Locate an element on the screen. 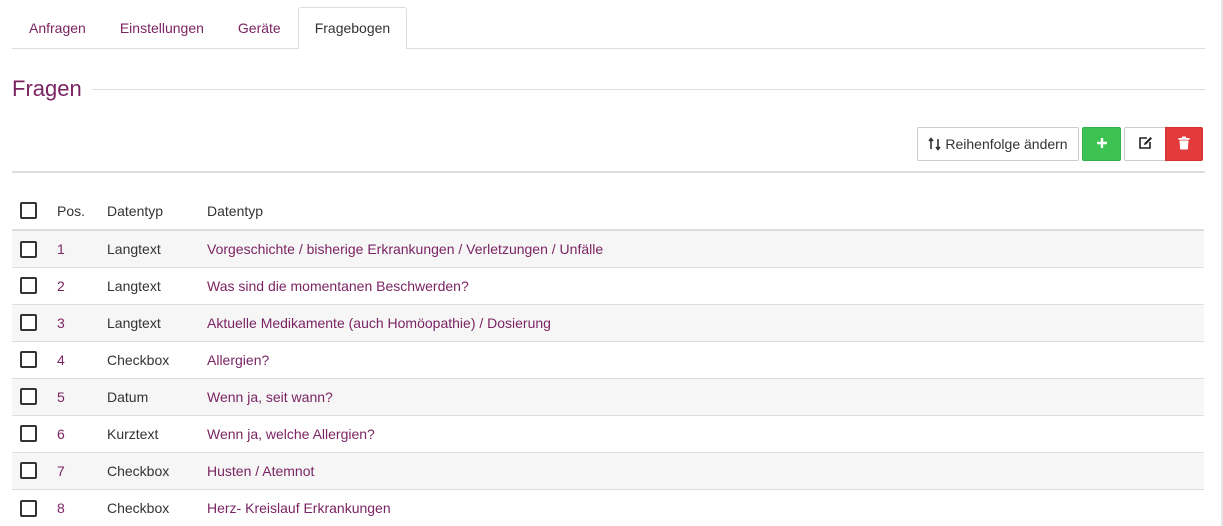  row-pos-link: 7 is located at coordinates (82, 470).